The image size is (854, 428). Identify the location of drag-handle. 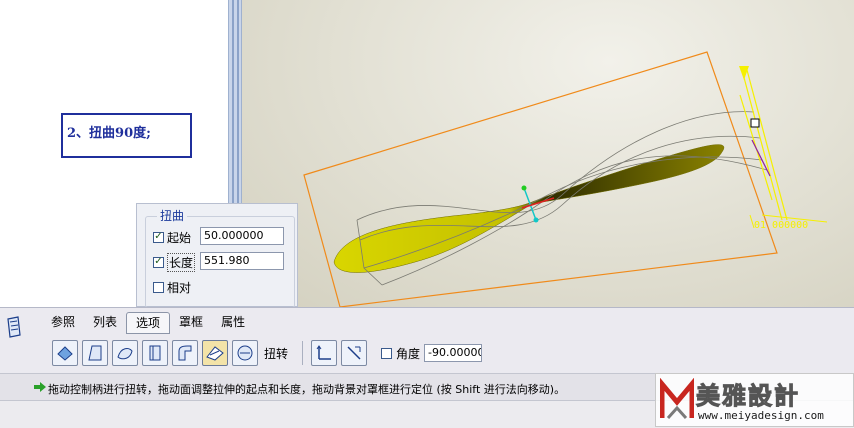
(755, 123).